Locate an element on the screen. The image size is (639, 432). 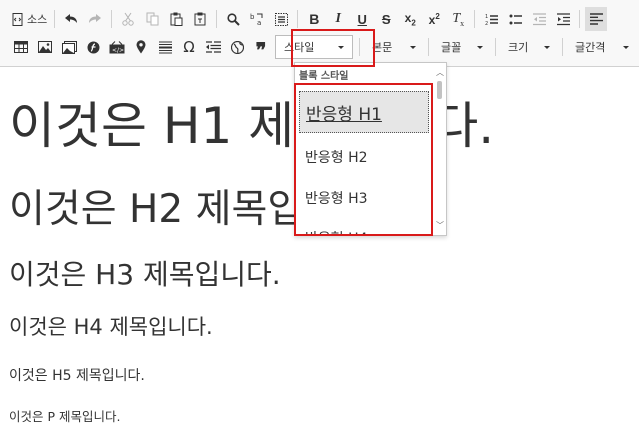
table-icon is located at coordinates (21, 47).